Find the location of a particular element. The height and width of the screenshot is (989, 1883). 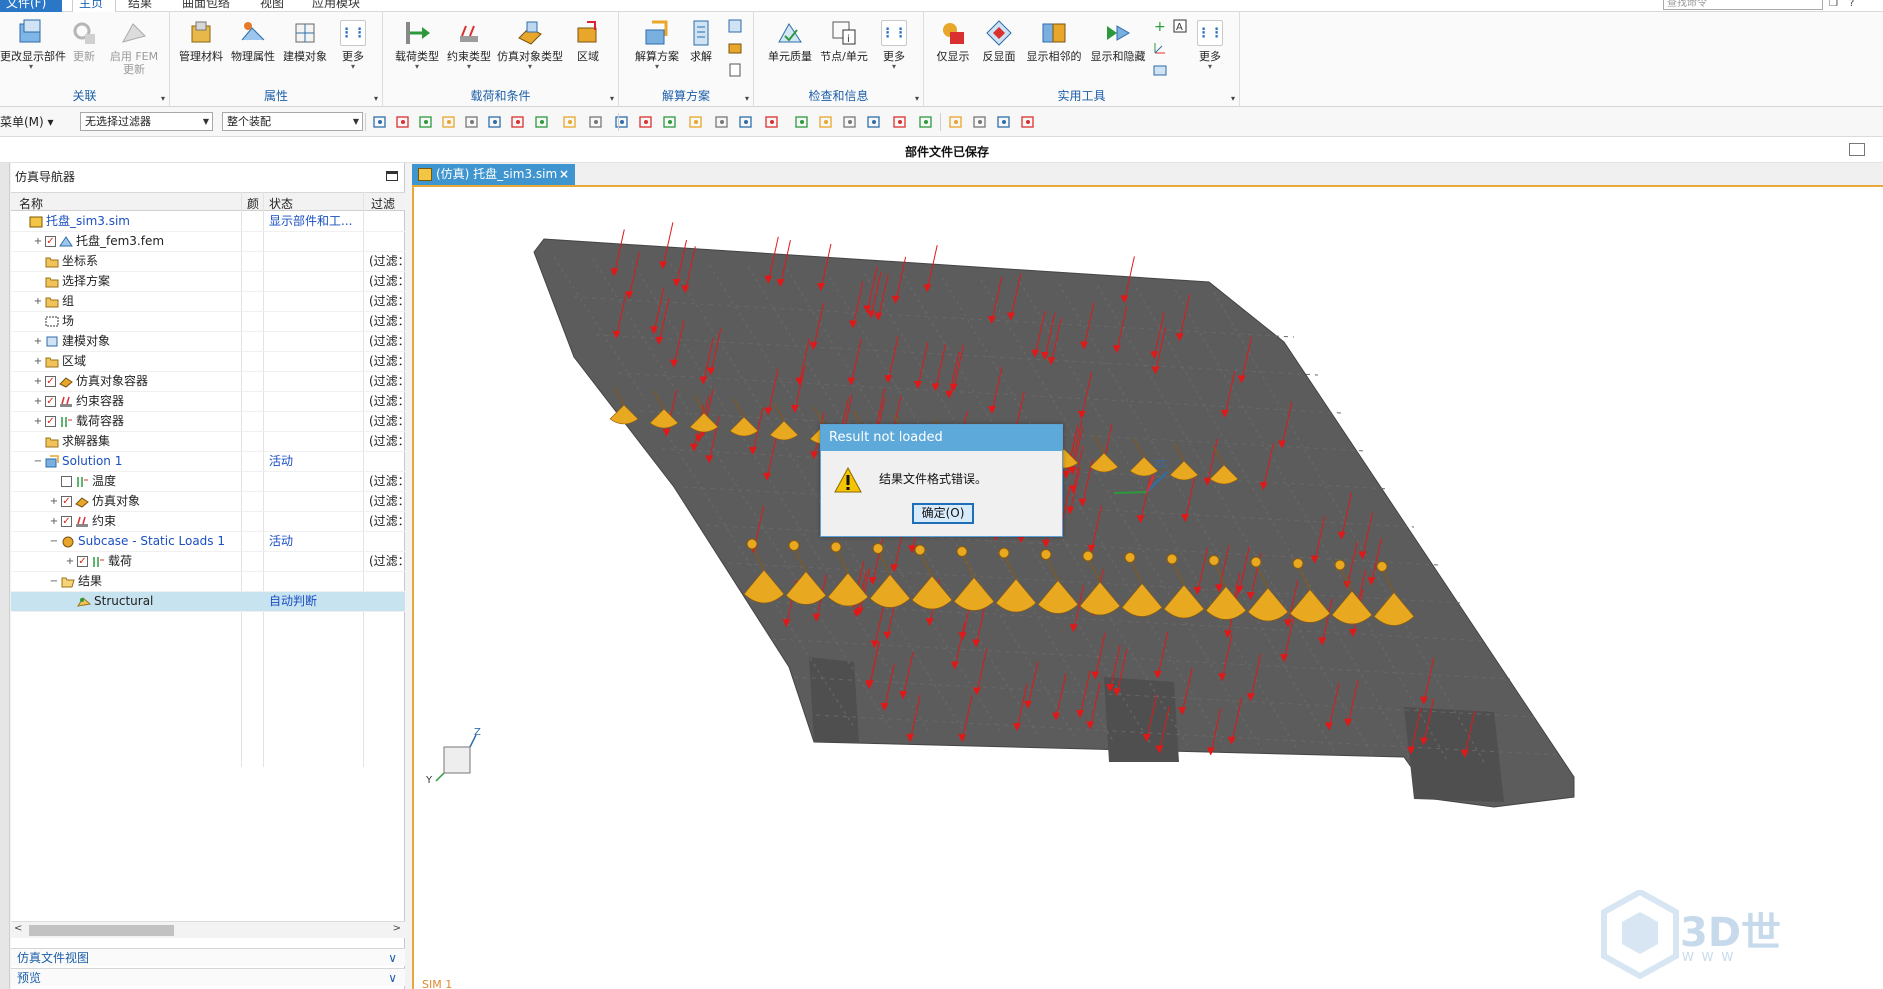

solution-small-tool-1-icon is located at coordinates (735, 26).